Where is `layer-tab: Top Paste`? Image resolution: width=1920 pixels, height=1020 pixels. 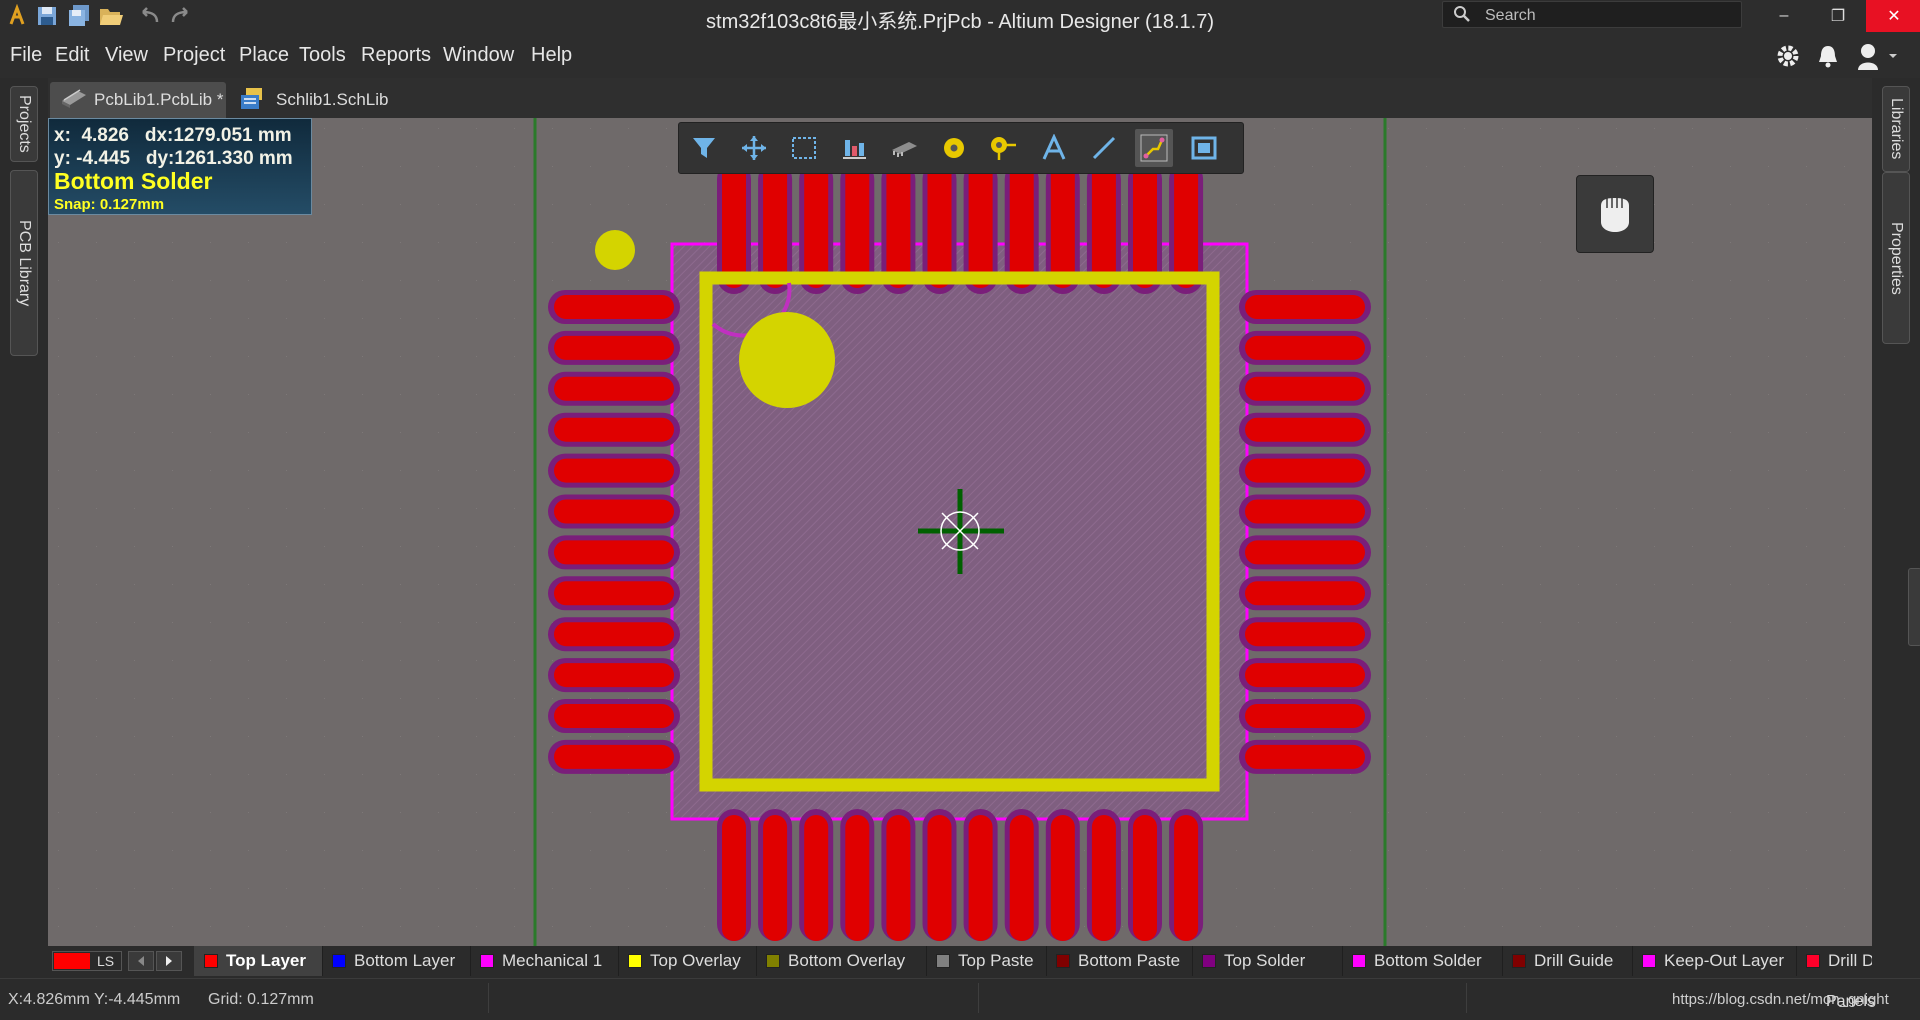
layer-tab: Top Paste is located at coordinates (986, 961).